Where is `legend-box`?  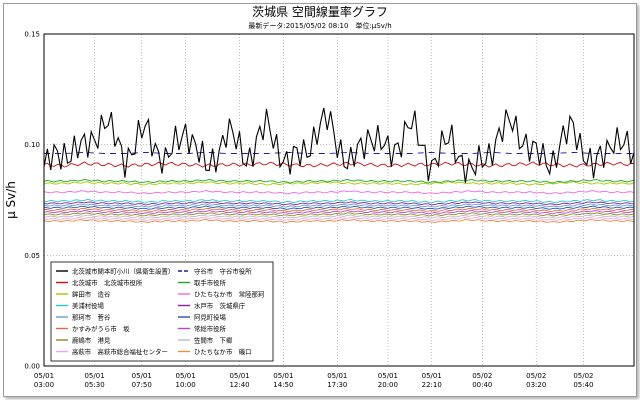
legend-box is located at coordinates (162, 311).